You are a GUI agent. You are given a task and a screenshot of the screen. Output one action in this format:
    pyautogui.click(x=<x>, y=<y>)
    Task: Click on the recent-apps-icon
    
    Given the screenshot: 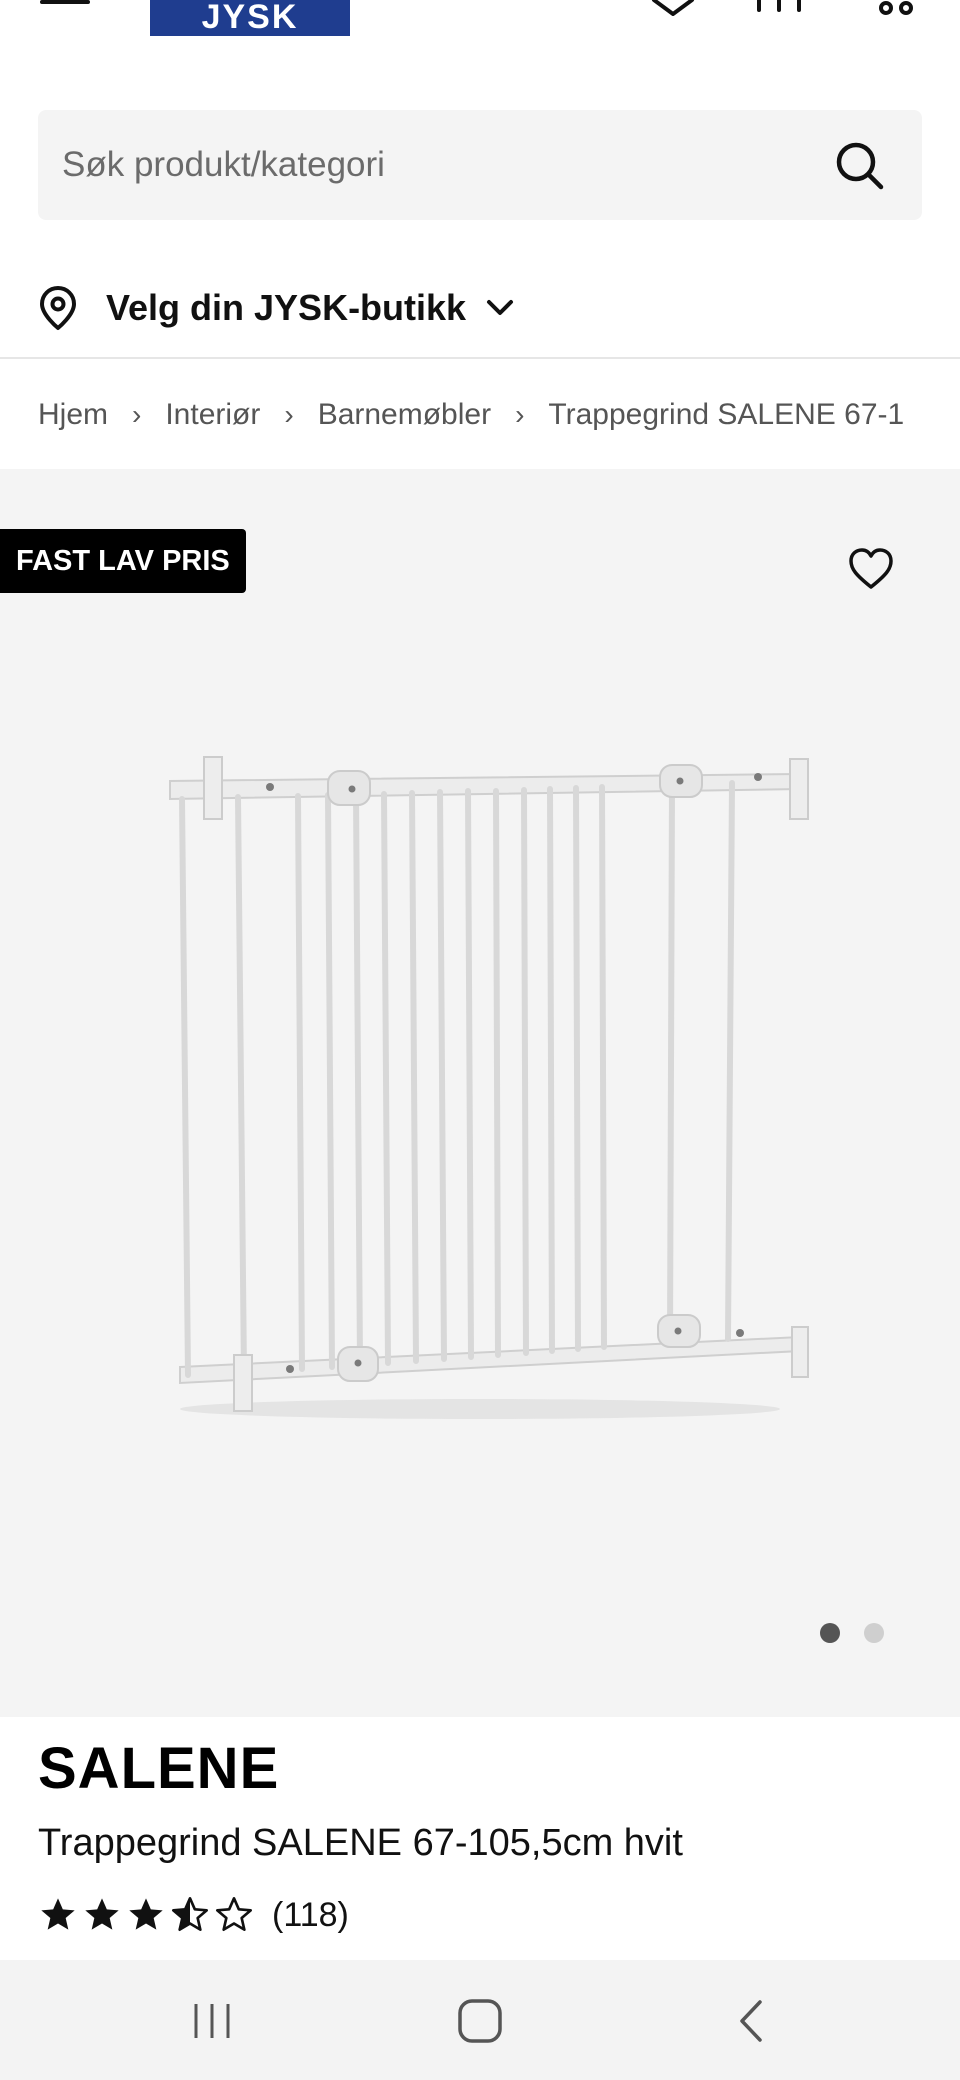 What is the action you would take?
    pyautogui.click(x=212, y=2021)
    